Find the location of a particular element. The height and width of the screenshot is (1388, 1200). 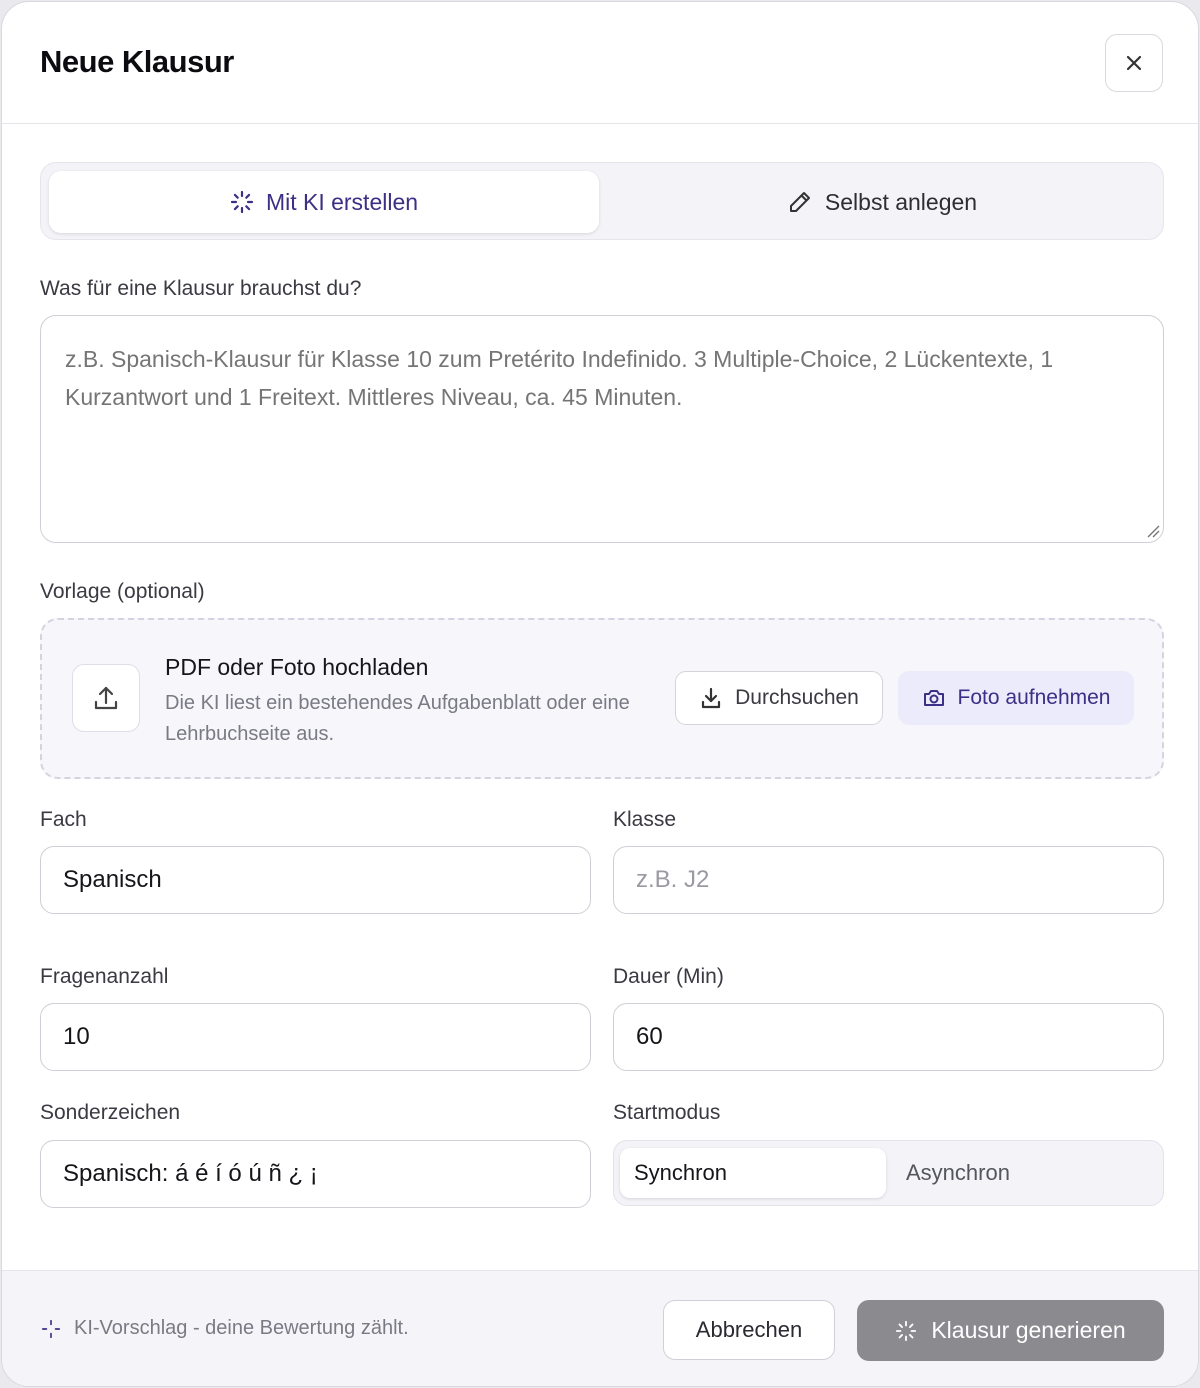

tab-ai-label: Mit KI erstellen is located at coordinates (342, 201).